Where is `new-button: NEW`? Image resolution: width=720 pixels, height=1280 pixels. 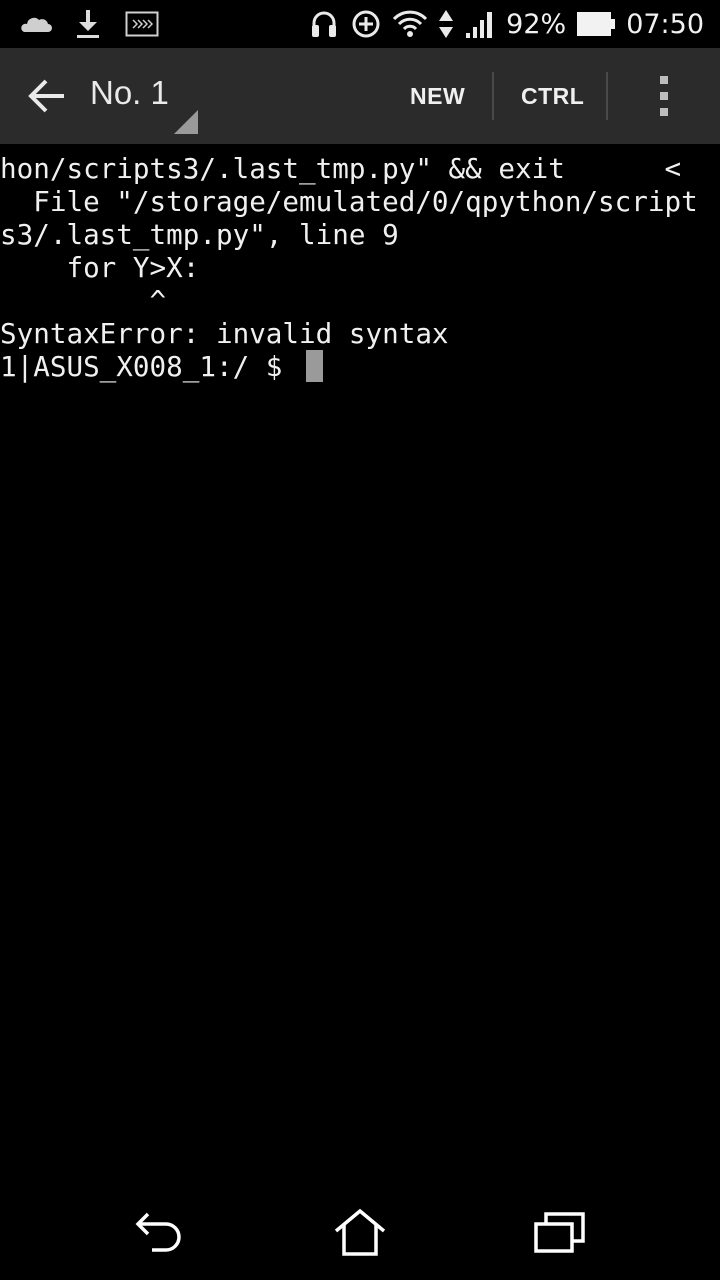
new-button: NEW is located at coordinates (437, 96).